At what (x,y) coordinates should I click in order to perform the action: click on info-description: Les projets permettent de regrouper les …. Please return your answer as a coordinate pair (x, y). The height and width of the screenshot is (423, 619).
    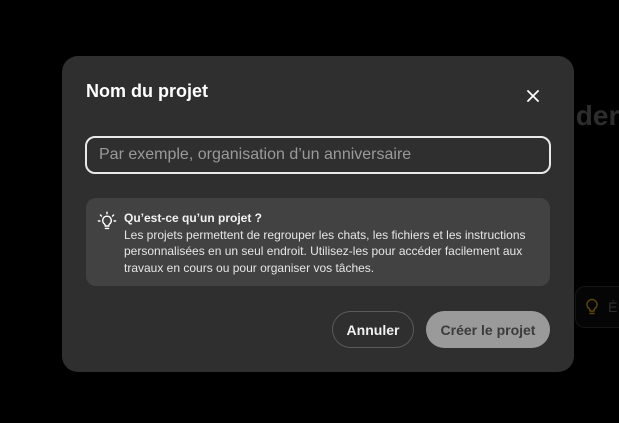
    Looking at the image, I should click on (325, 251).